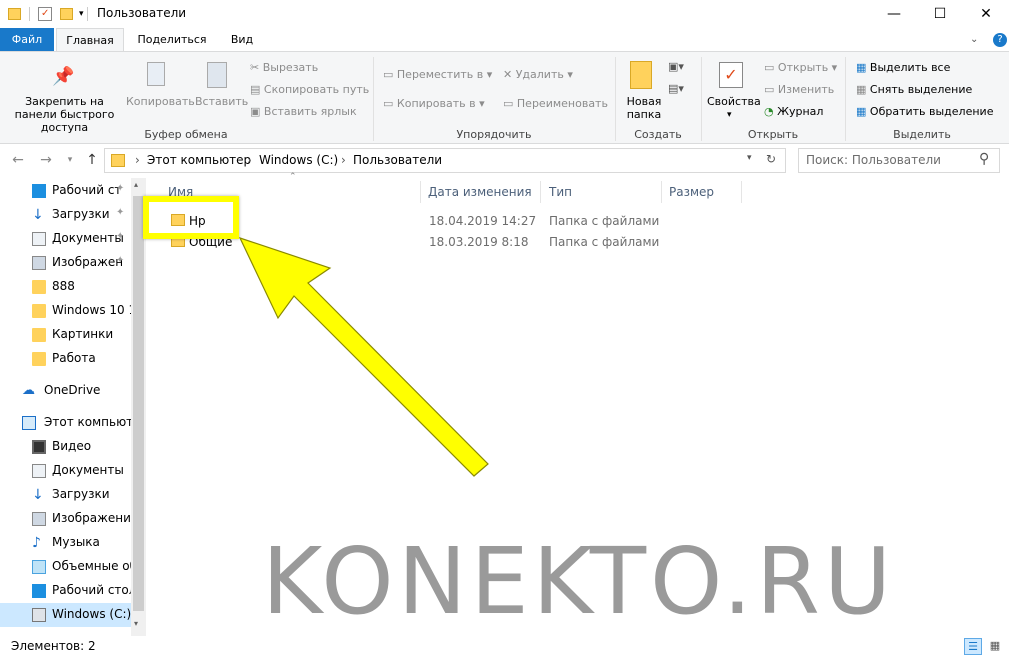 This screenshot has width=1009, height=657. Describe the element at coordinates (53, 646) in the screenshot. I see `item-count: Элементов: 2` at that location.